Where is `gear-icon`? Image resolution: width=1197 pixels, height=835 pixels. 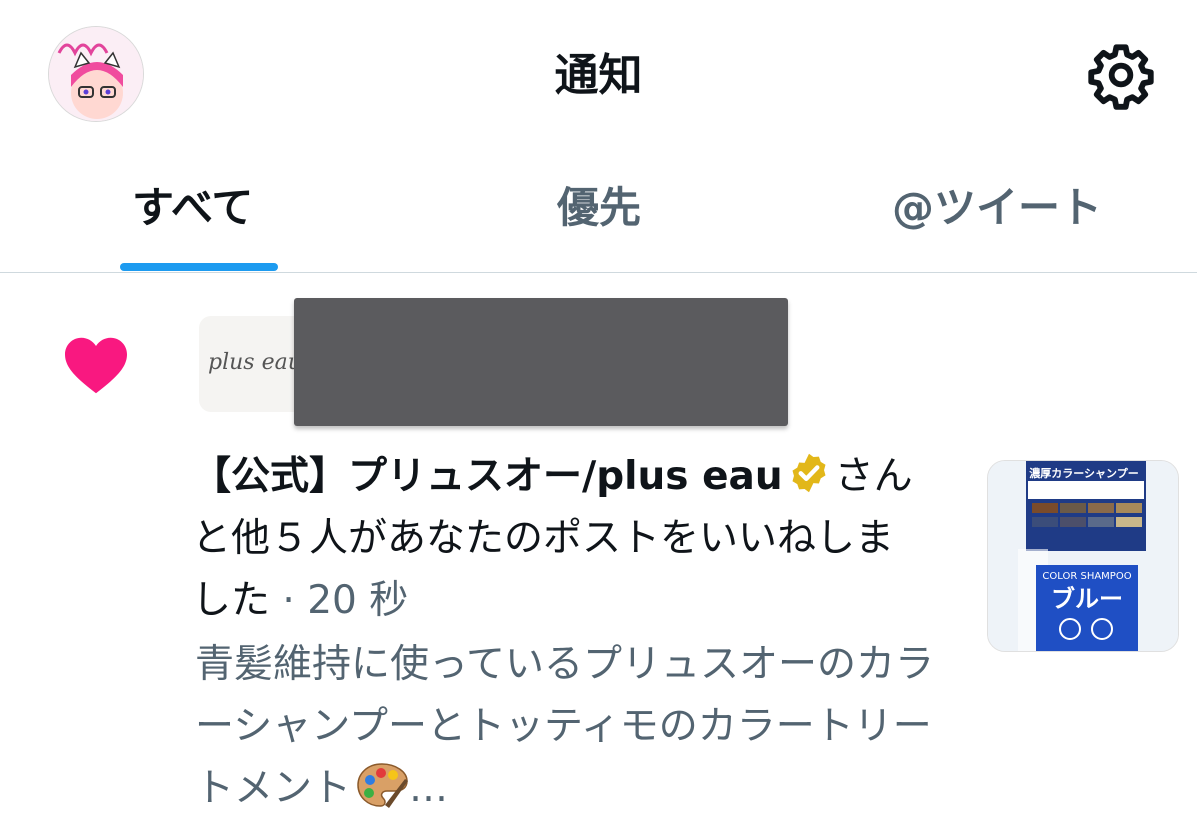
gear-icon is located at coordinates (1121, 75).